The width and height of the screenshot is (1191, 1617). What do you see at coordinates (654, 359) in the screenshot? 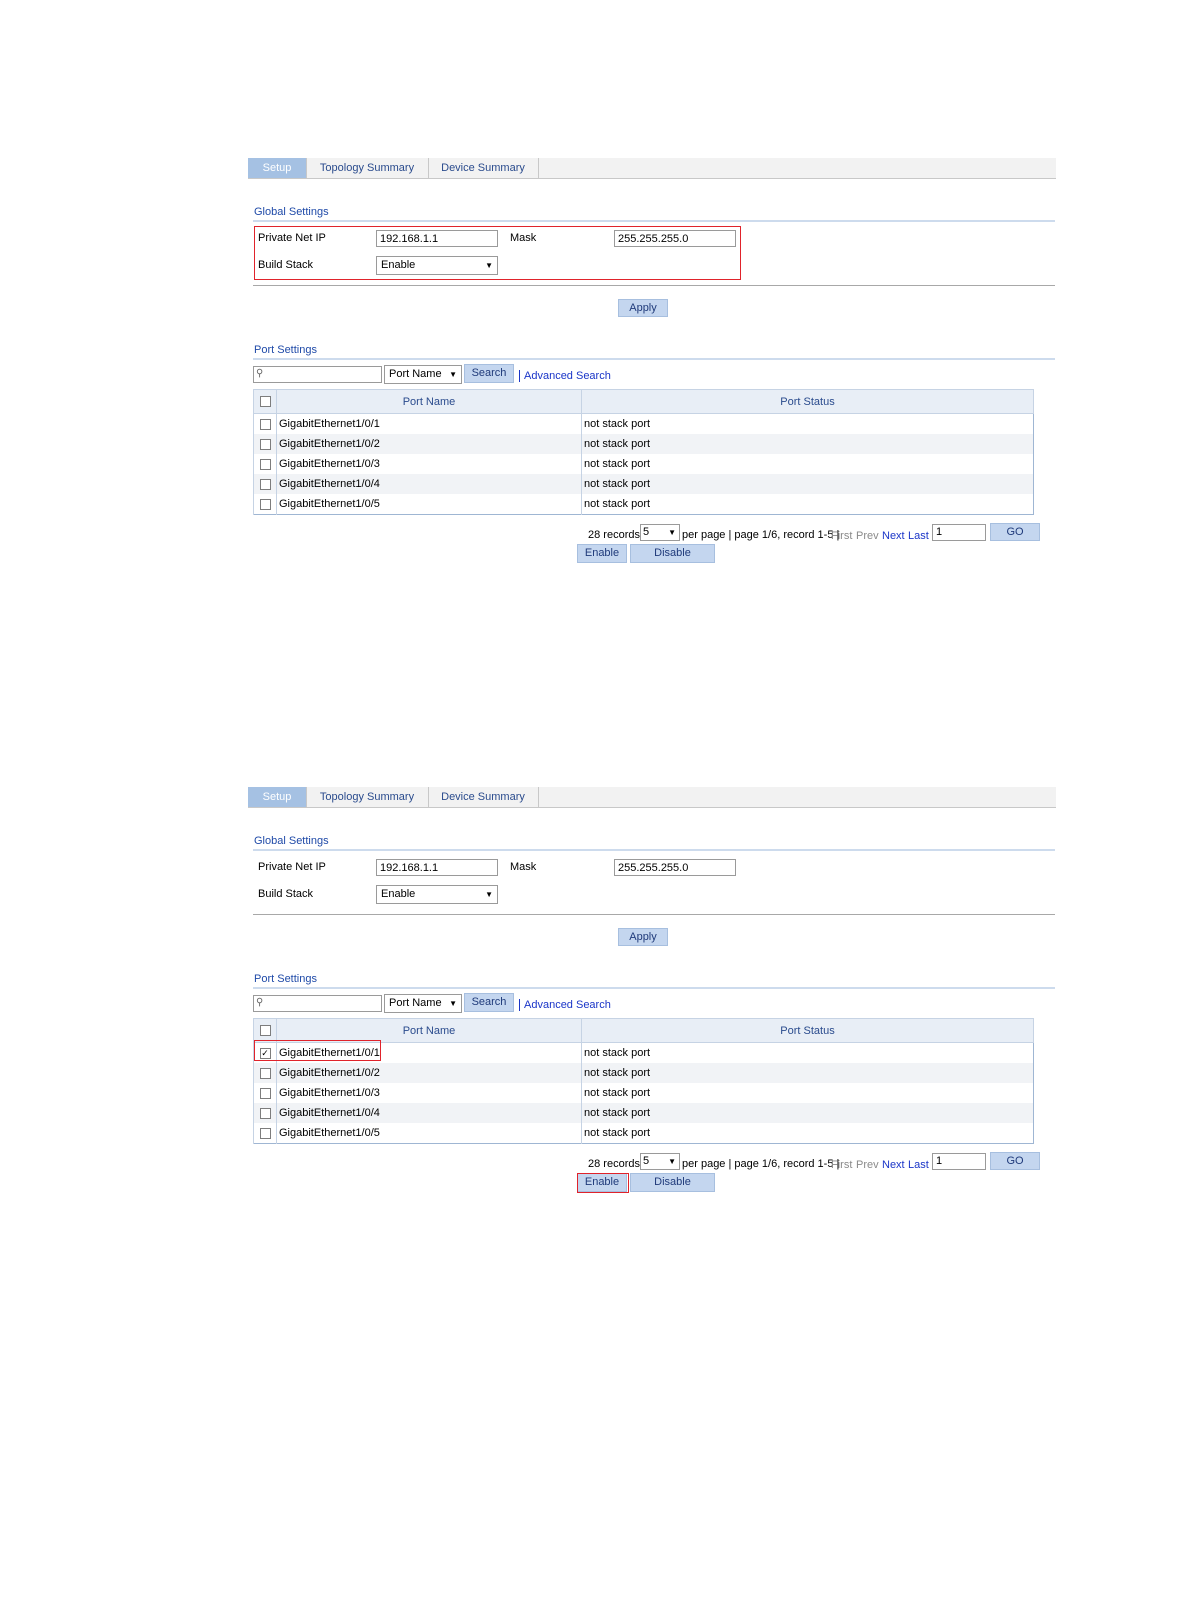
I see `section-rule` at bounding box center [654, 359].